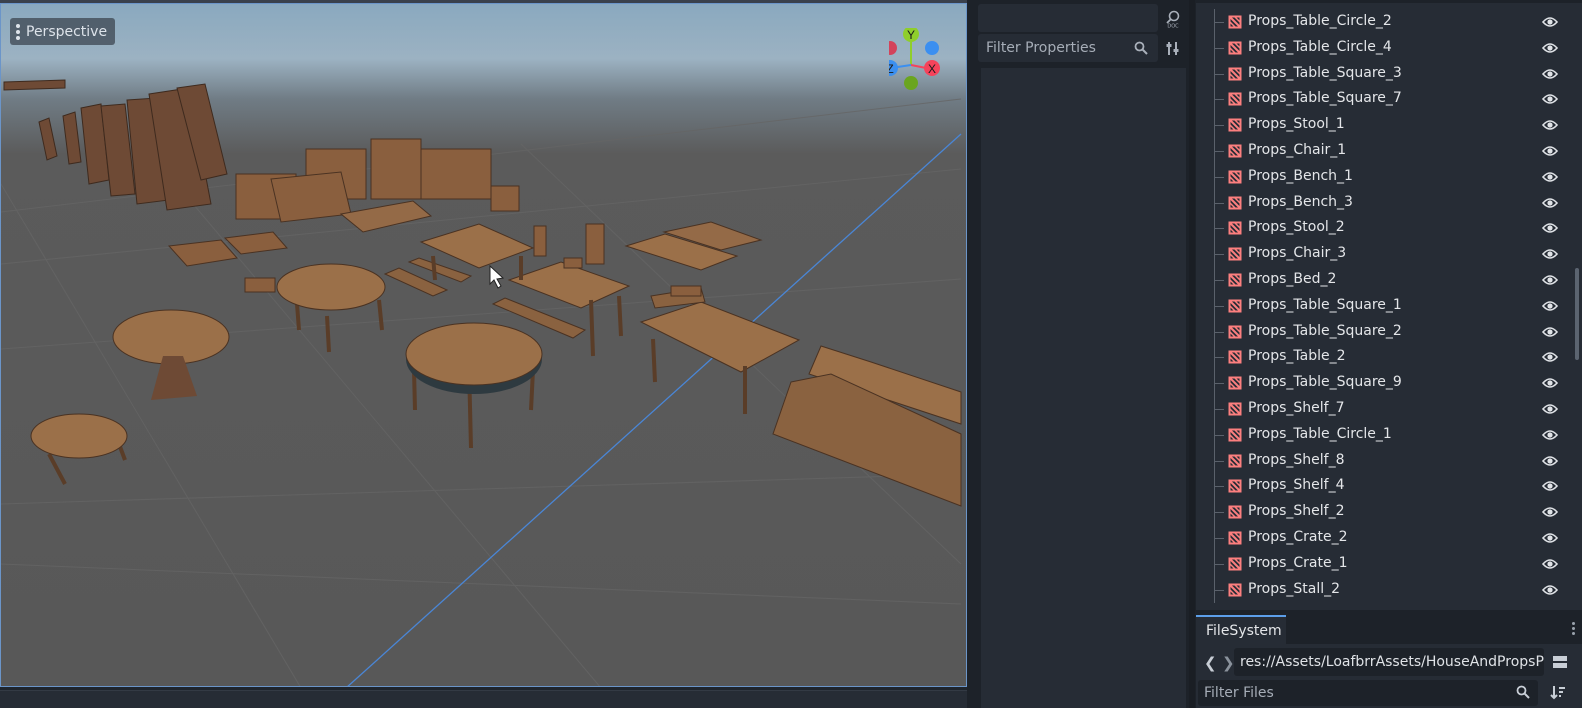 The image size is (1582, 708). What do you see at coordinates (63, 31) in the screenshot?
I see `perspective-menu-button: Perspective` at bounding box center [63, 31].